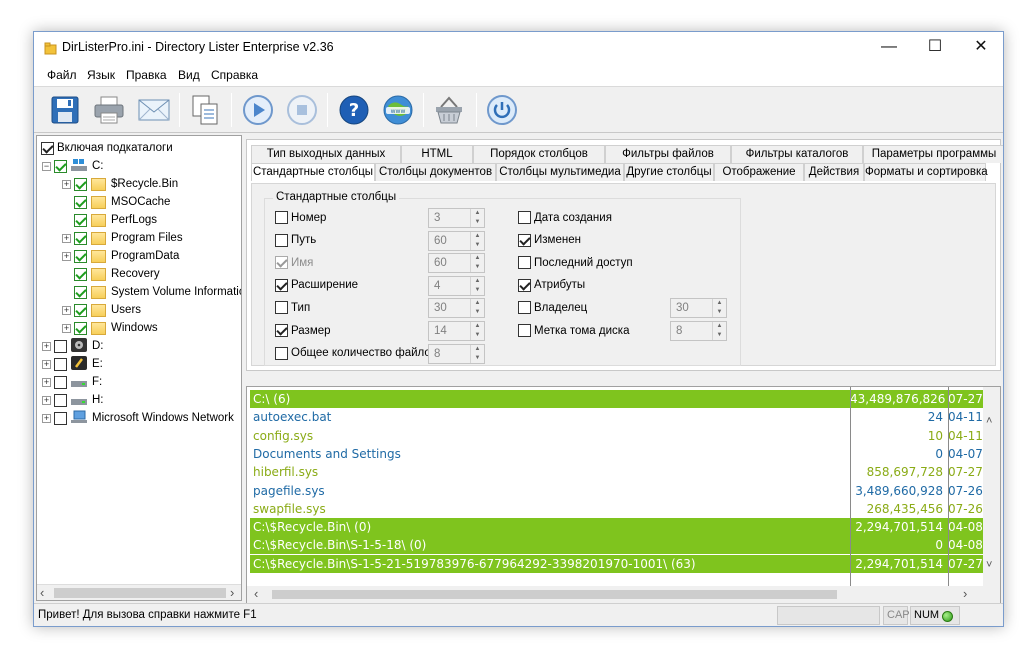 The image size is (1036, 657). I want to click on basket-button, so click(449, 110).